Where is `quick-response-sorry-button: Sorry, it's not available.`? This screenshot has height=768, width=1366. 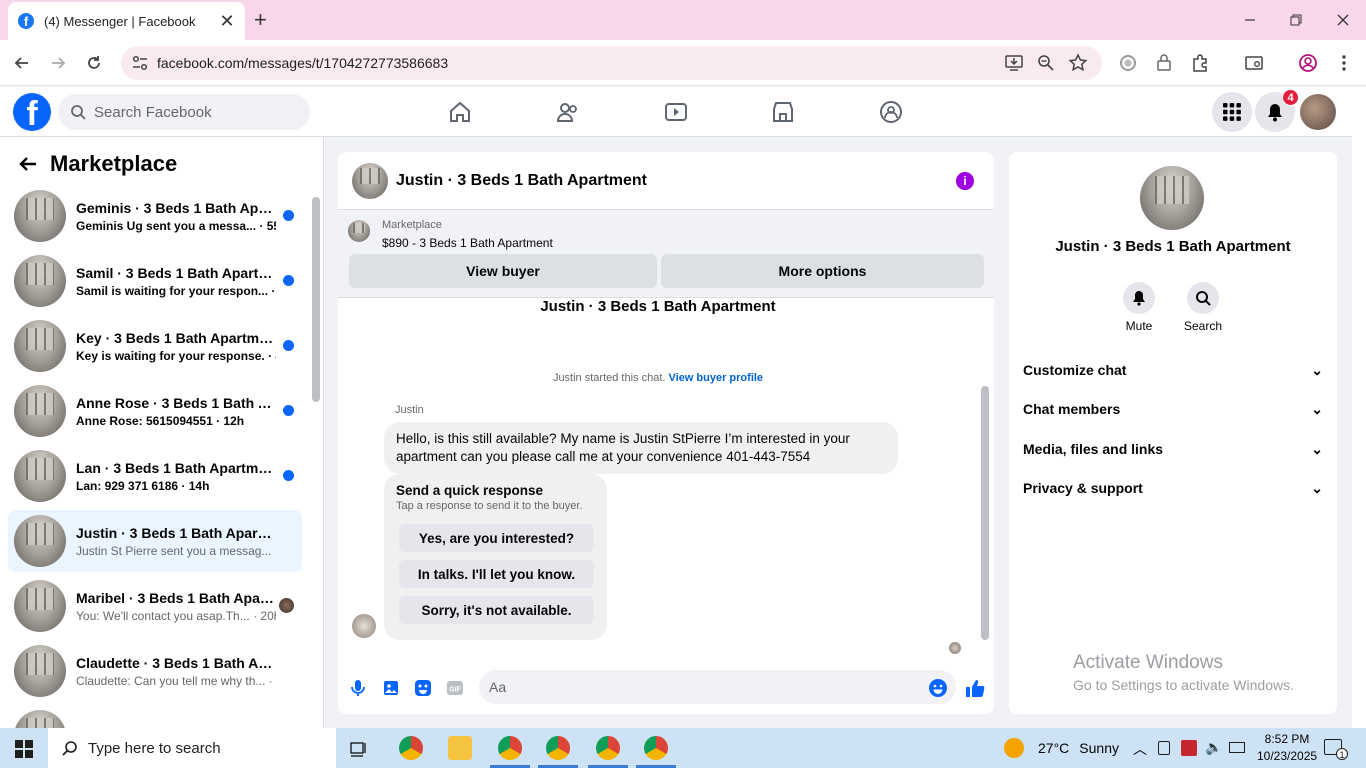
quick-response-sorry-button: Sorry, it's not available. is located at coordinates (496, 610).